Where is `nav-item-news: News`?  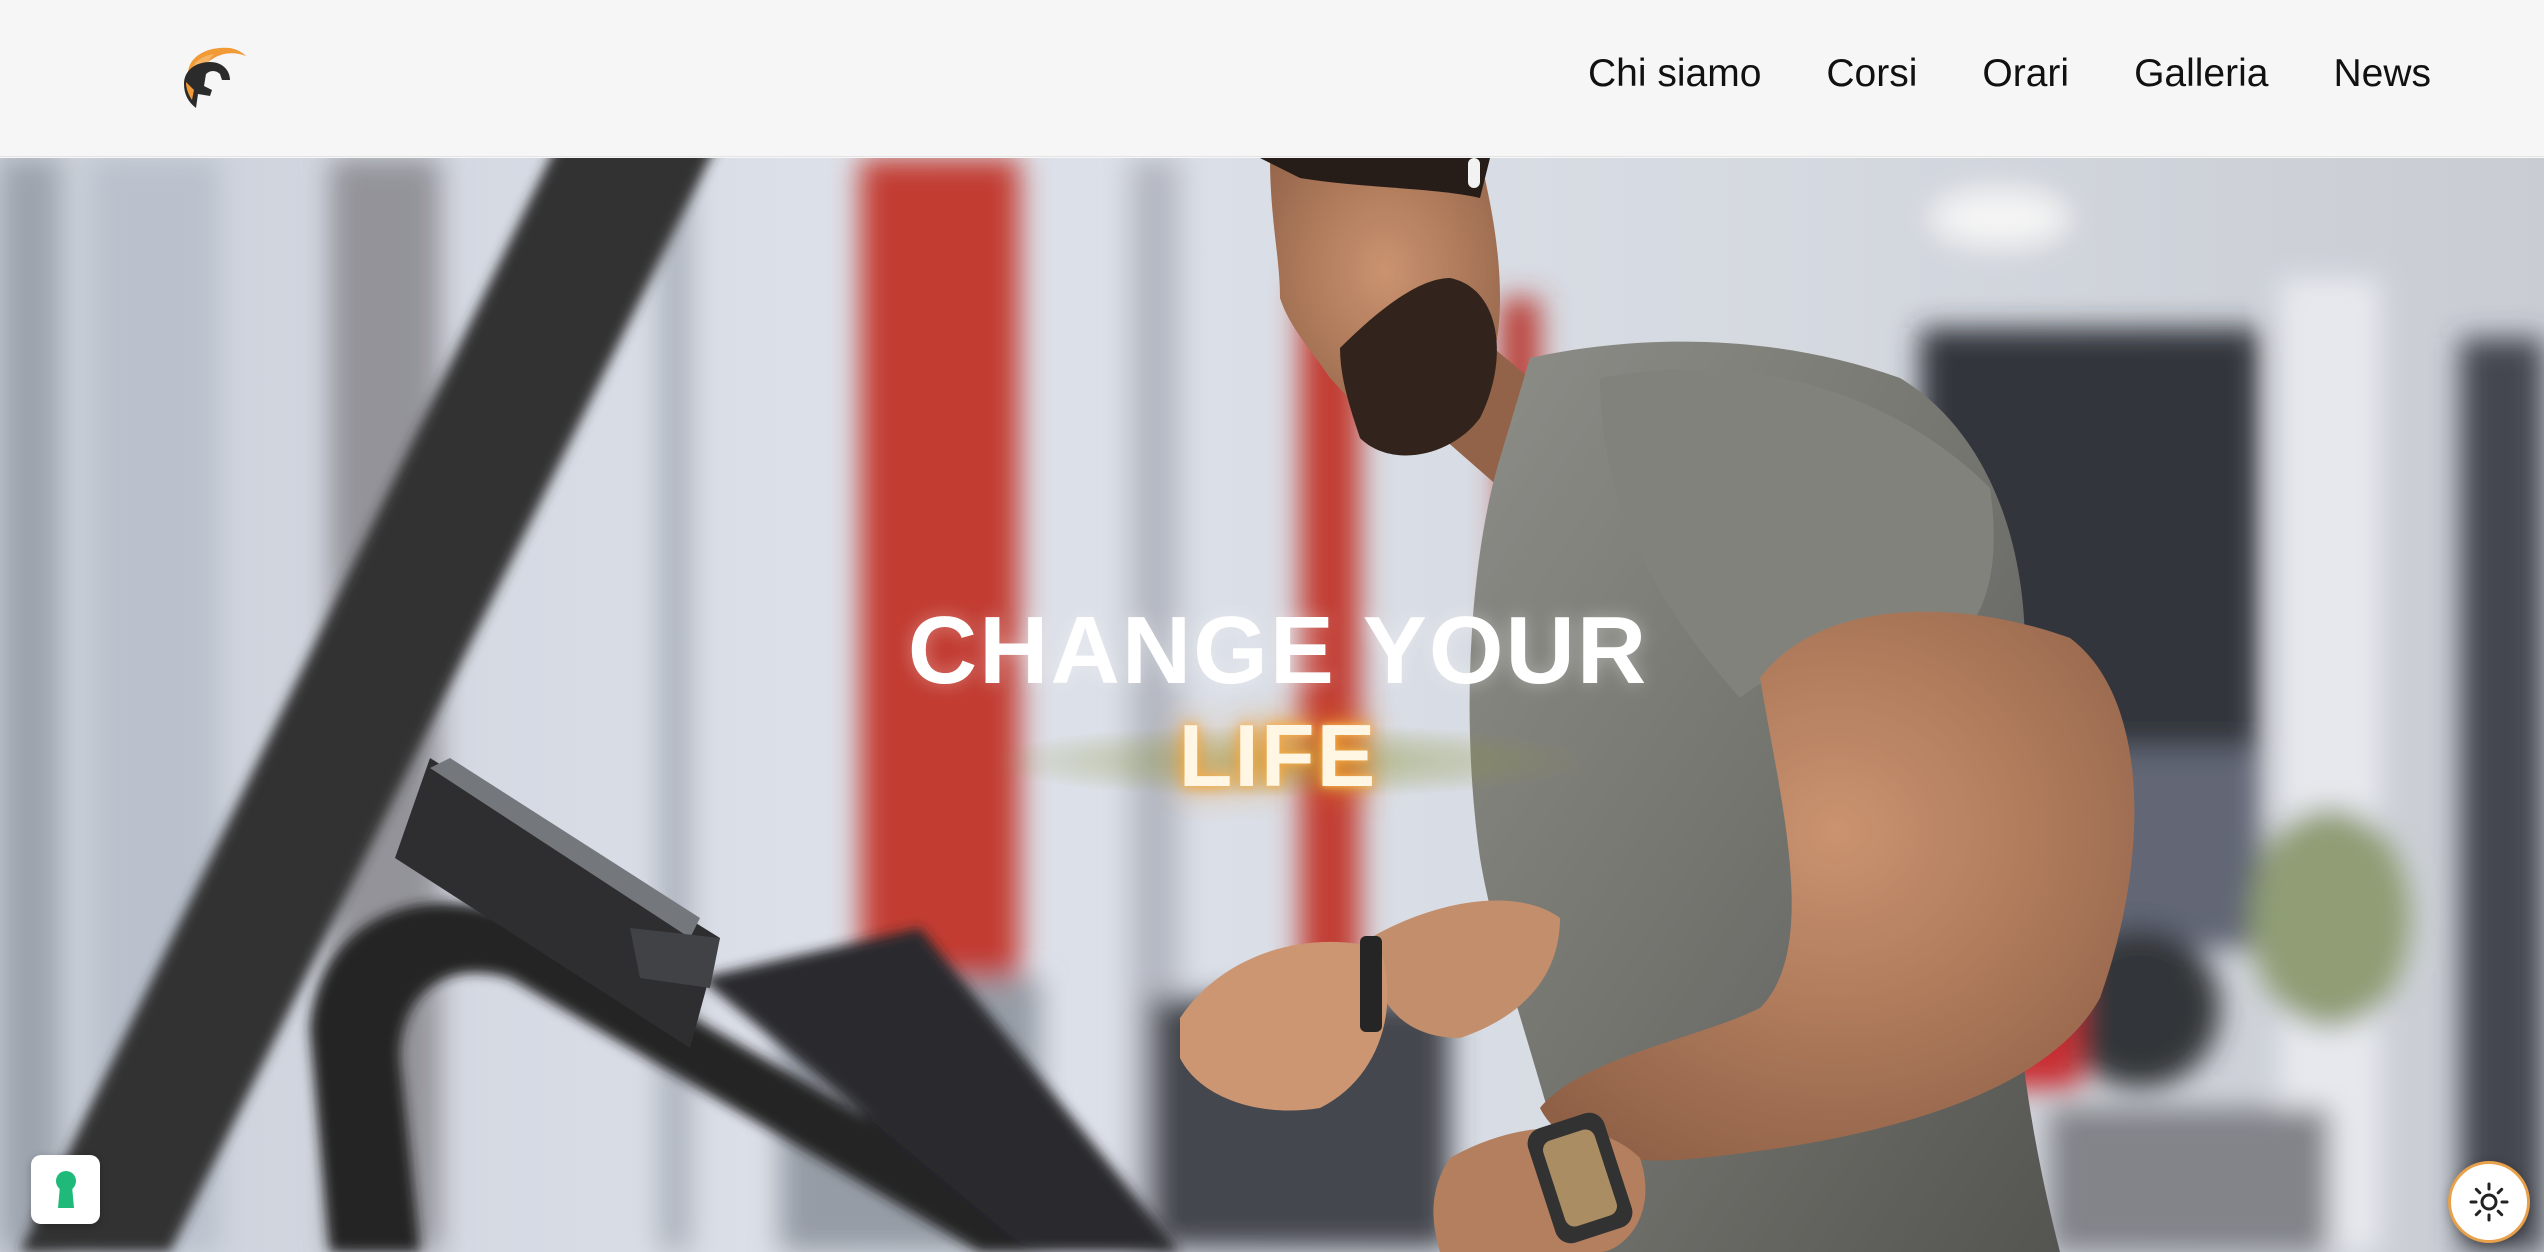
nav-item-news: News is located at coordinates (2382, 74).